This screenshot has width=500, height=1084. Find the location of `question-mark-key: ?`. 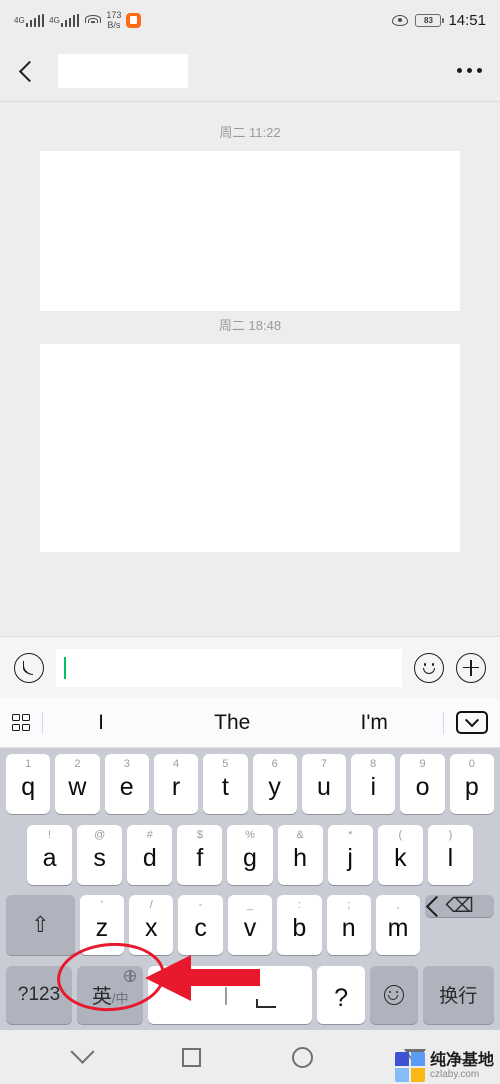

question-mark-key: ? is located at coordinates (341, 994).